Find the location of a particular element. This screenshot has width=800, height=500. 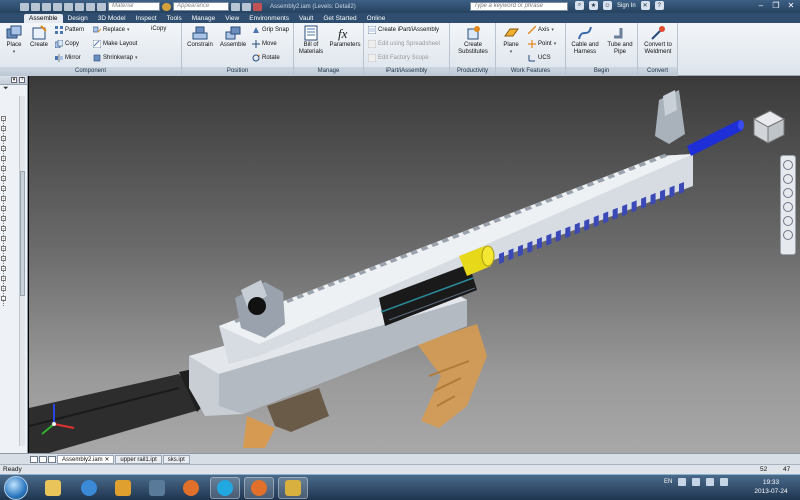

tab-assemble: Assemble is located at coordinates (43, 18).